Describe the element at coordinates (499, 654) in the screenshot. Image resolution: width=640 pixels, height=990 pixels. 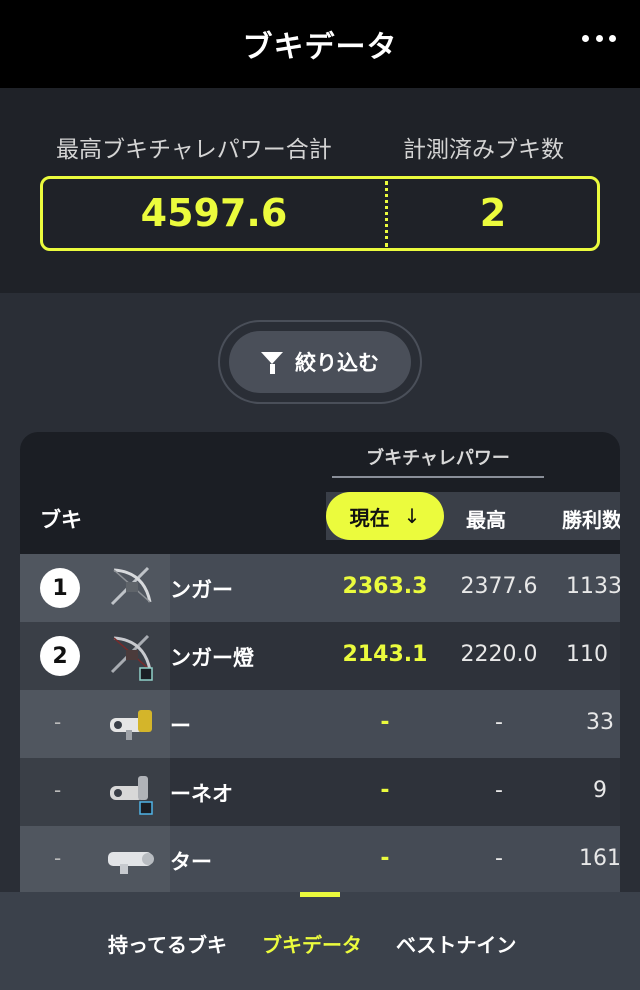
I see `max-power: 2220.0` at that location.